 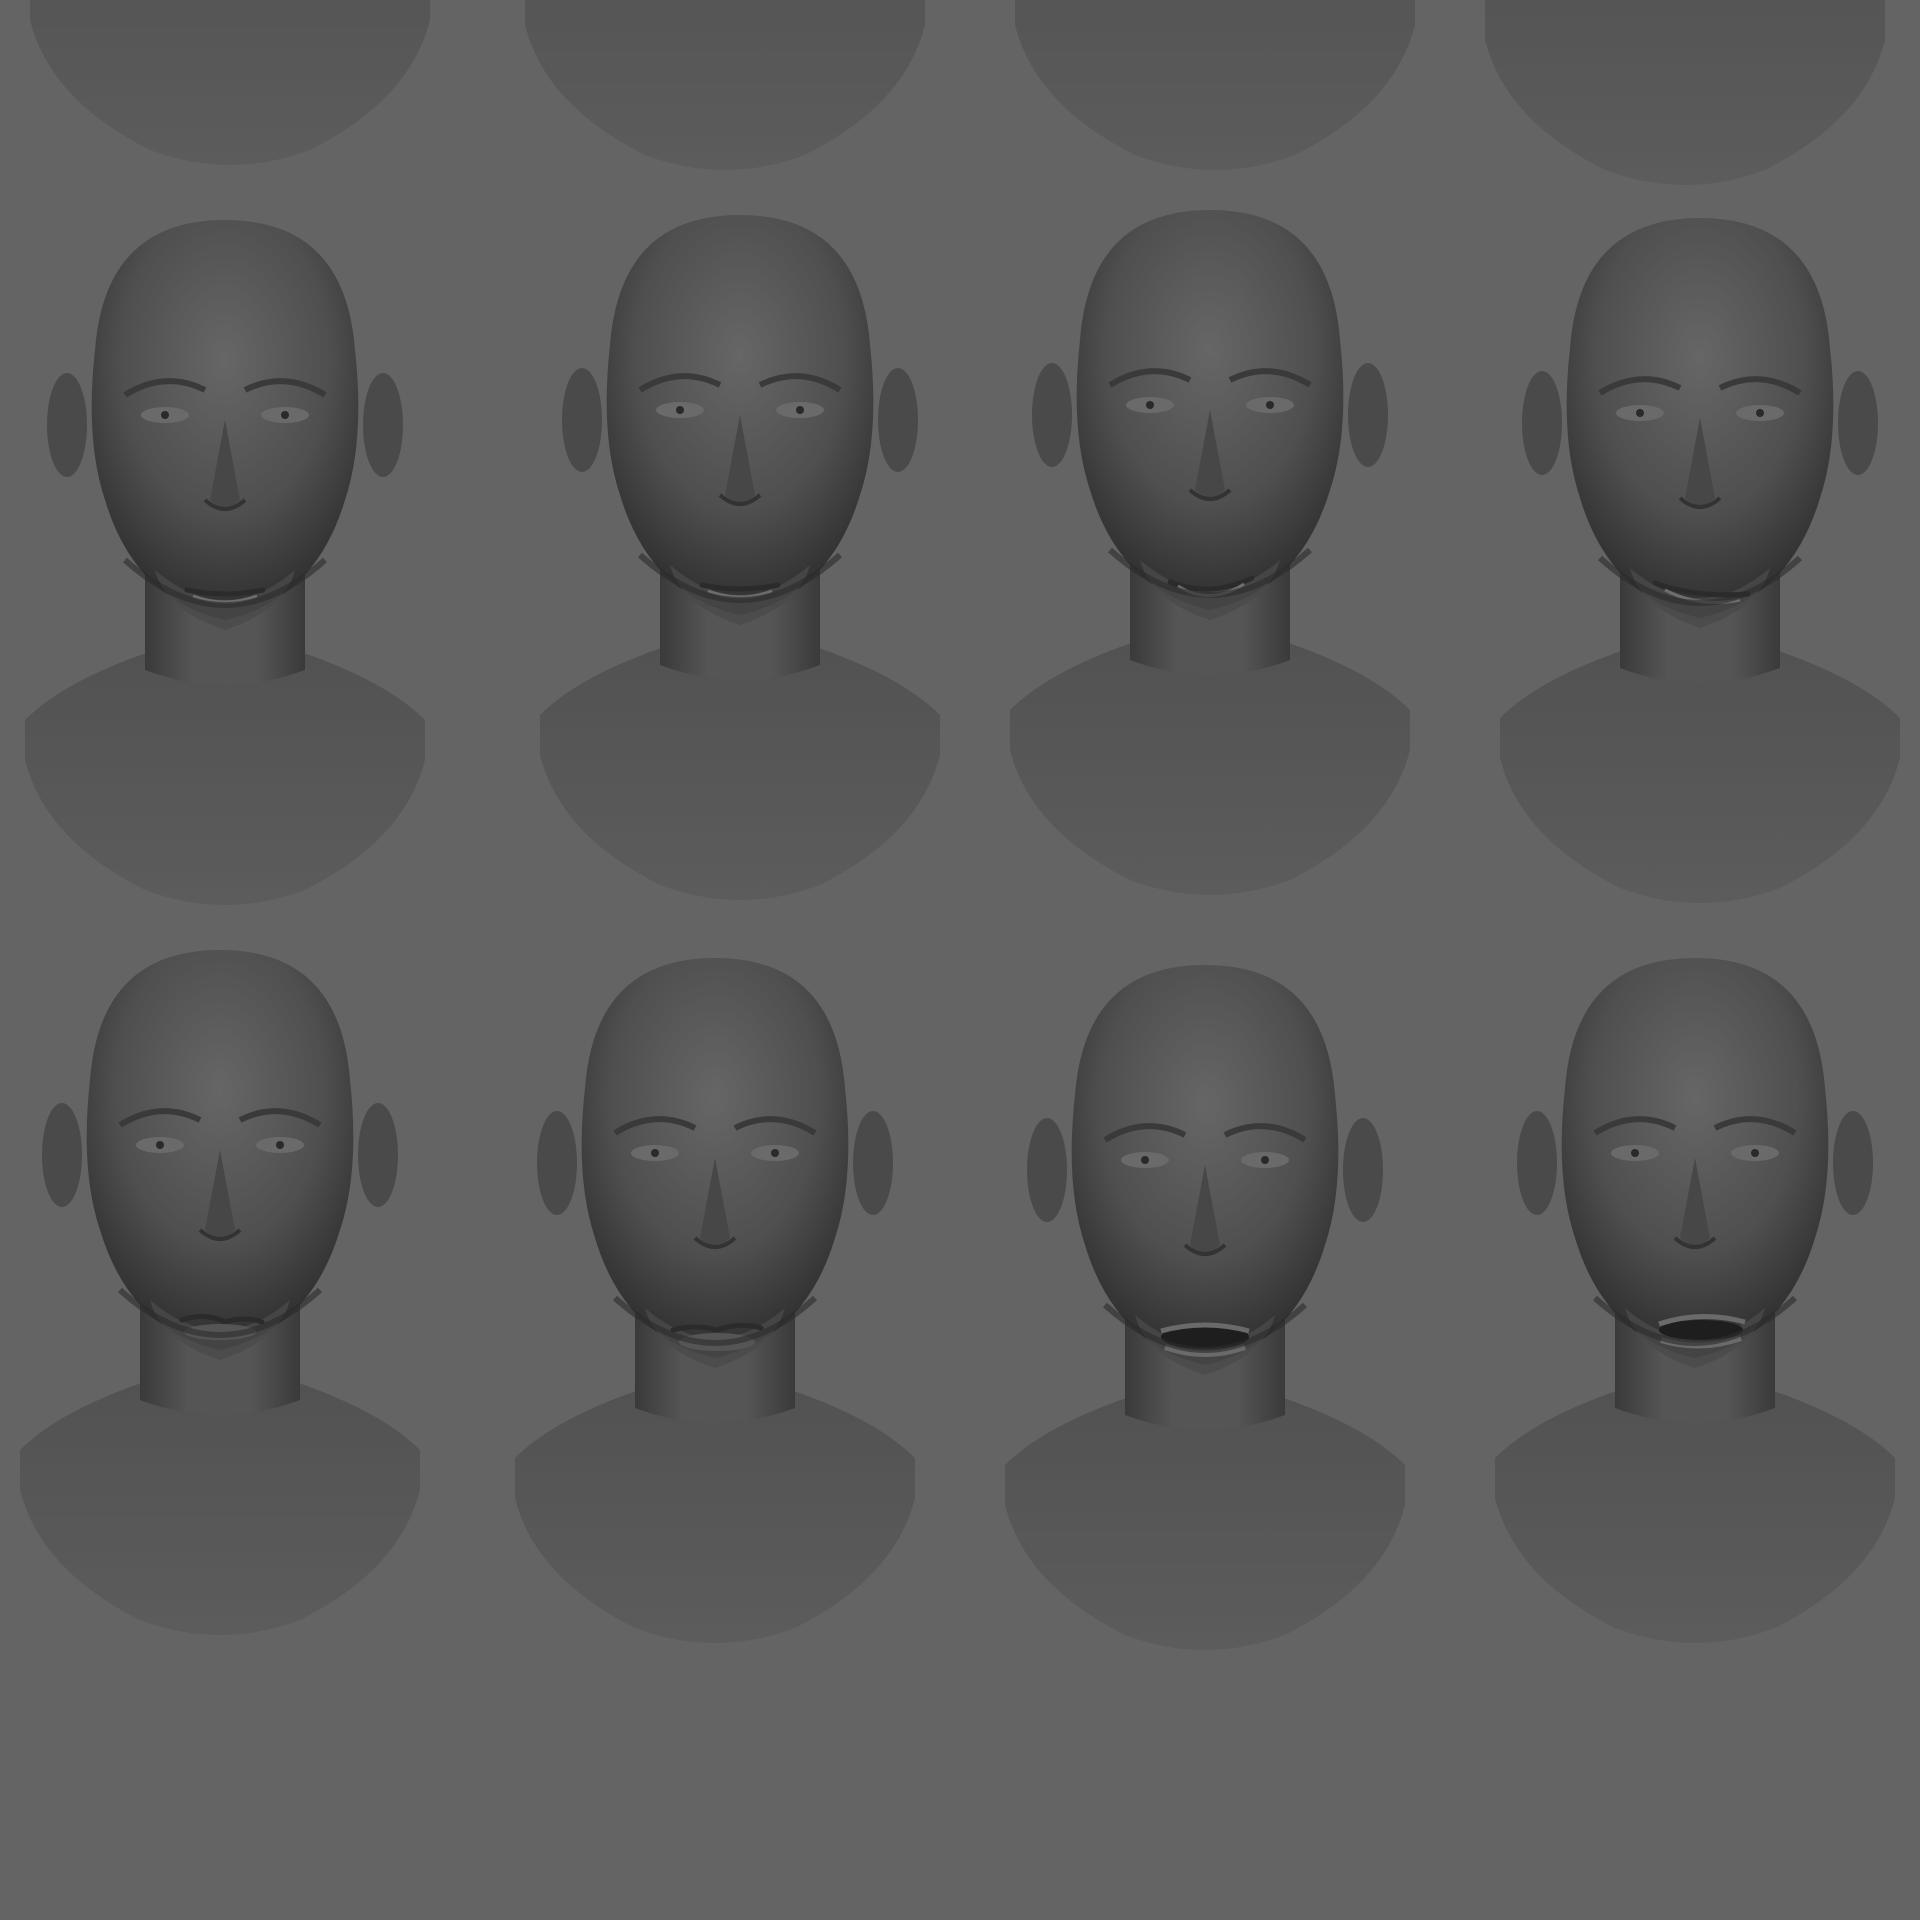 I want to click on head-bust-r1c2, so click(x=725, y=92).